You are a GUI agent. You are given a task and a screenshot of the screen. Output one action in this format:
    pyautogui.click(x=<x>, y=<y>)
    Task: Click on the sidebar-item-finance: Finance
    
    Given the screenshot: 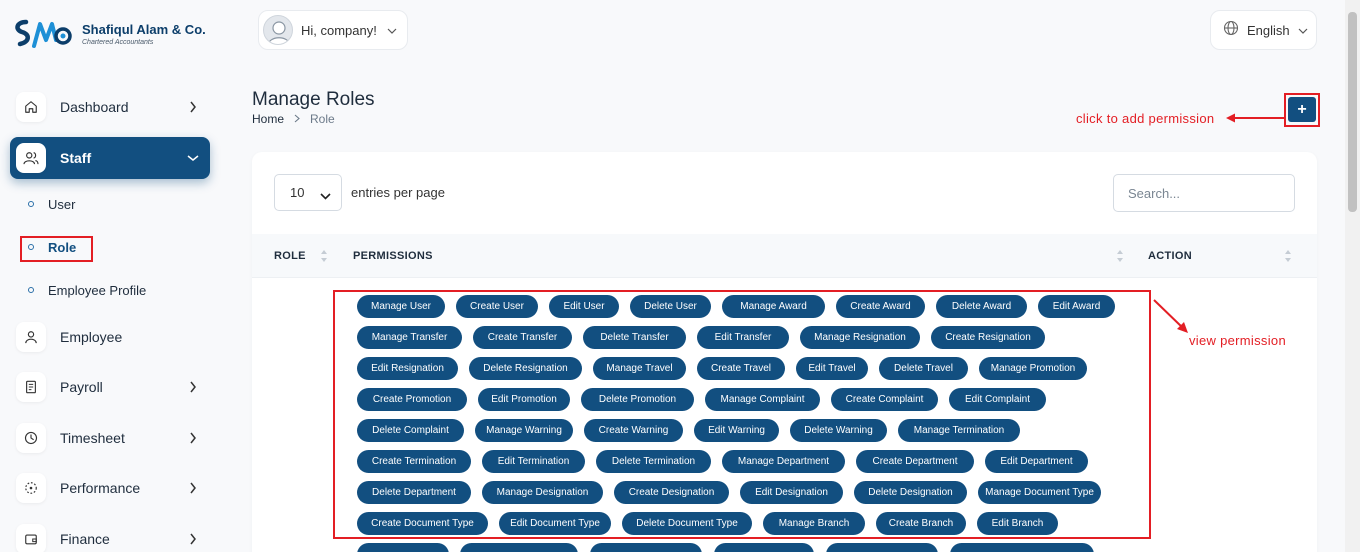 What is the action you would take?
    pyautogui.click(x=110, y=535)
    